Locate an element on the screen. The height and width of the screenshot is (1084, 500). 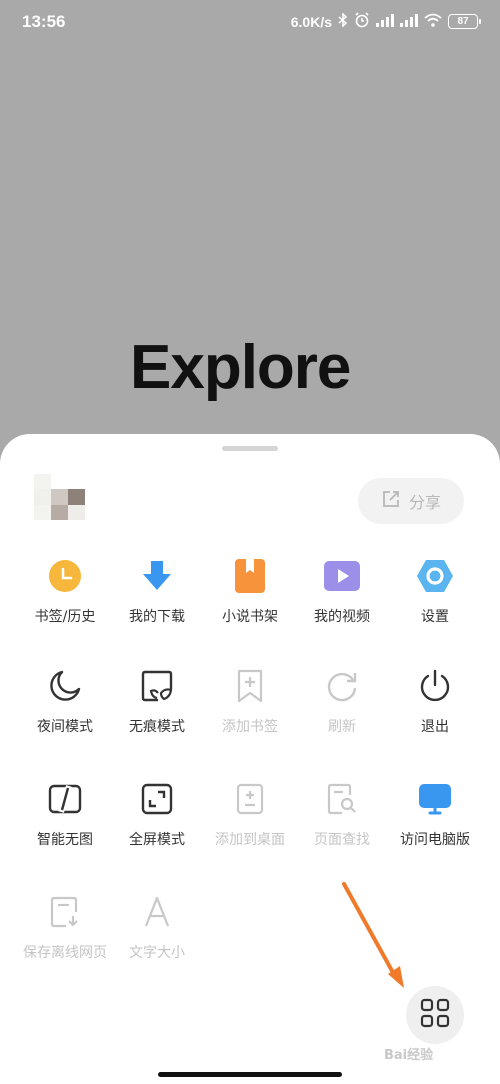
menu-item-settings: 设置 is located at coordinates (435, 591).